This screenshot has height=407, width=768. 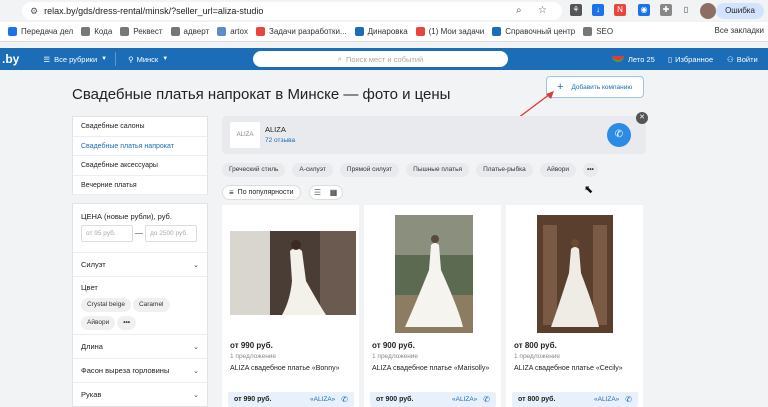 I want to click on offer-bar: от 990 руб. «ALIZA» ✆, so click(x=291, y=399).